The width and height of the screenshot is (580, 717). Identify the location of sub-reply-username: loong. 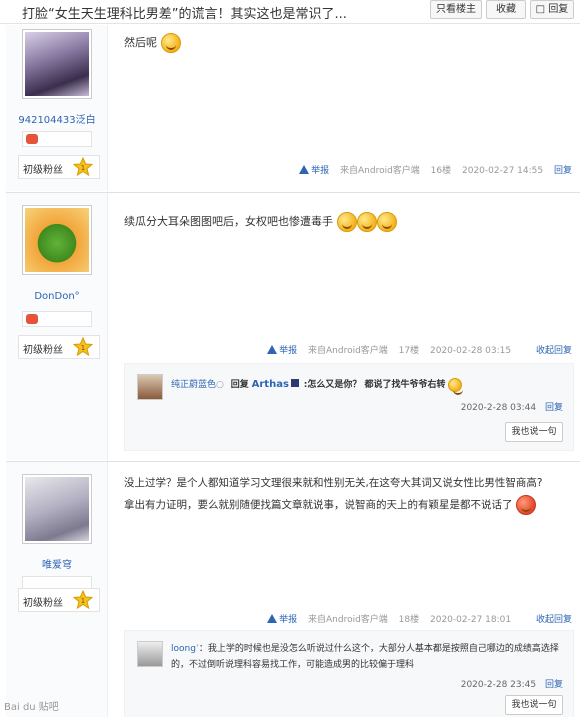
(183, 649).